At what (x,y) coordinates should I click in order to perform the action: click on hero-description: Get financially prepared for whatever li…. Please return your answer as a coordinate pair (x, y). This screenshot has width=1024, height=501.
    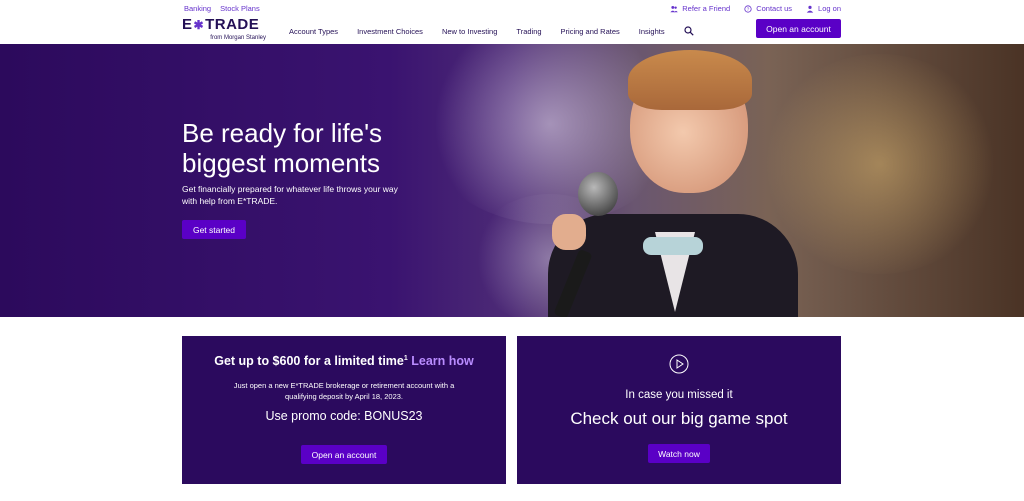
    Looking at the image, I should click on (290, 195).